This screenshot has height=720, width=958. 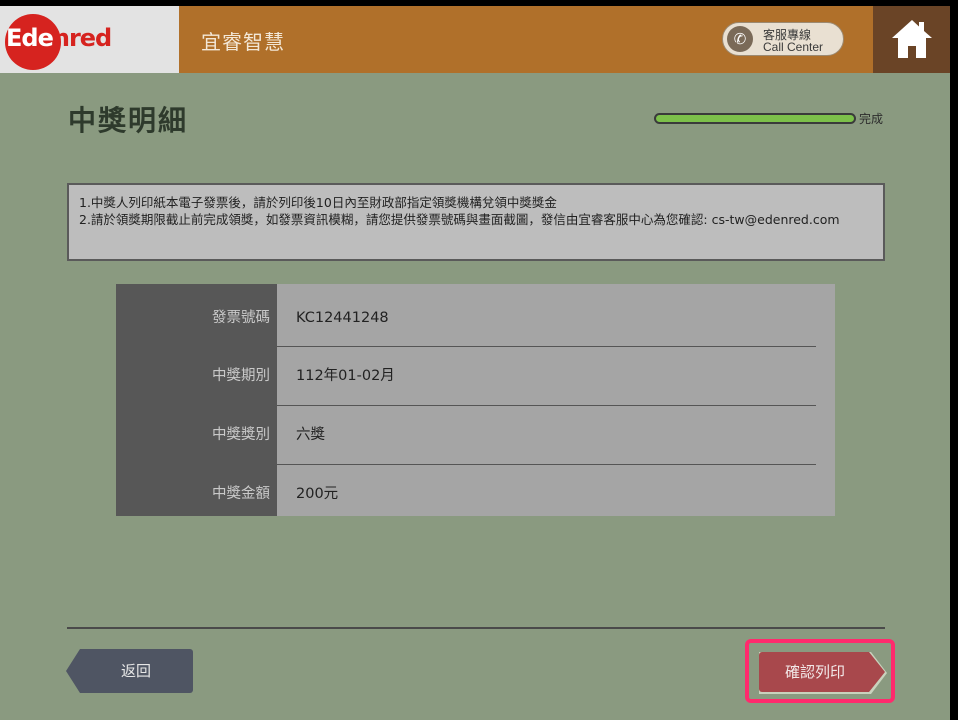 What do you see at coordinates (243, 42) in the screenshot?
I see `brand-title: 宜睿智慧` at bounding box center [243, 42].